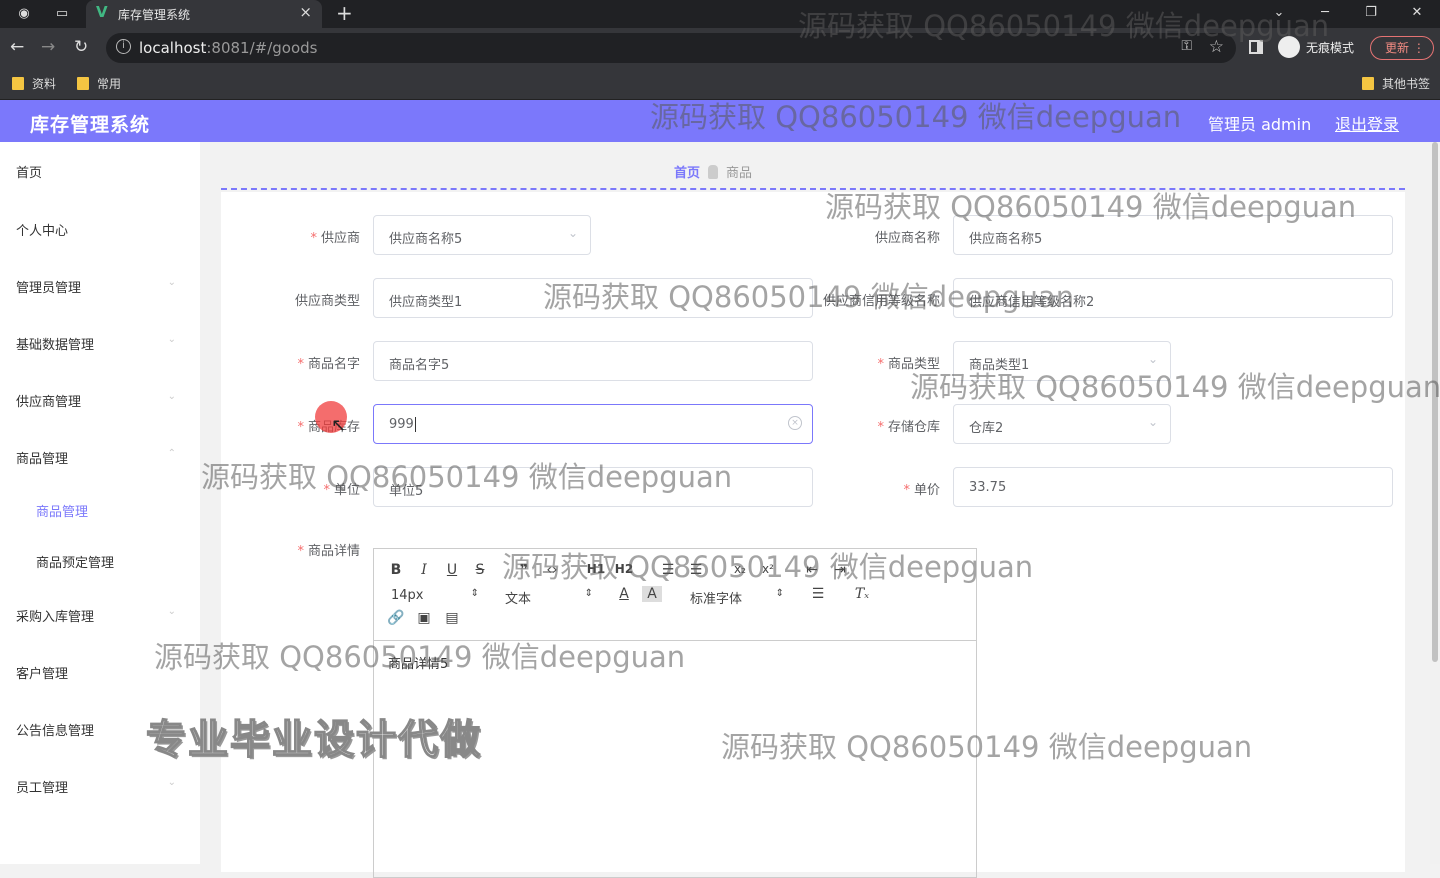 The image size is (1440, 878). Describe the element at coordinates (593, 361) in the screenshot. I see `goods-name-input: 商品名字5` at that location.